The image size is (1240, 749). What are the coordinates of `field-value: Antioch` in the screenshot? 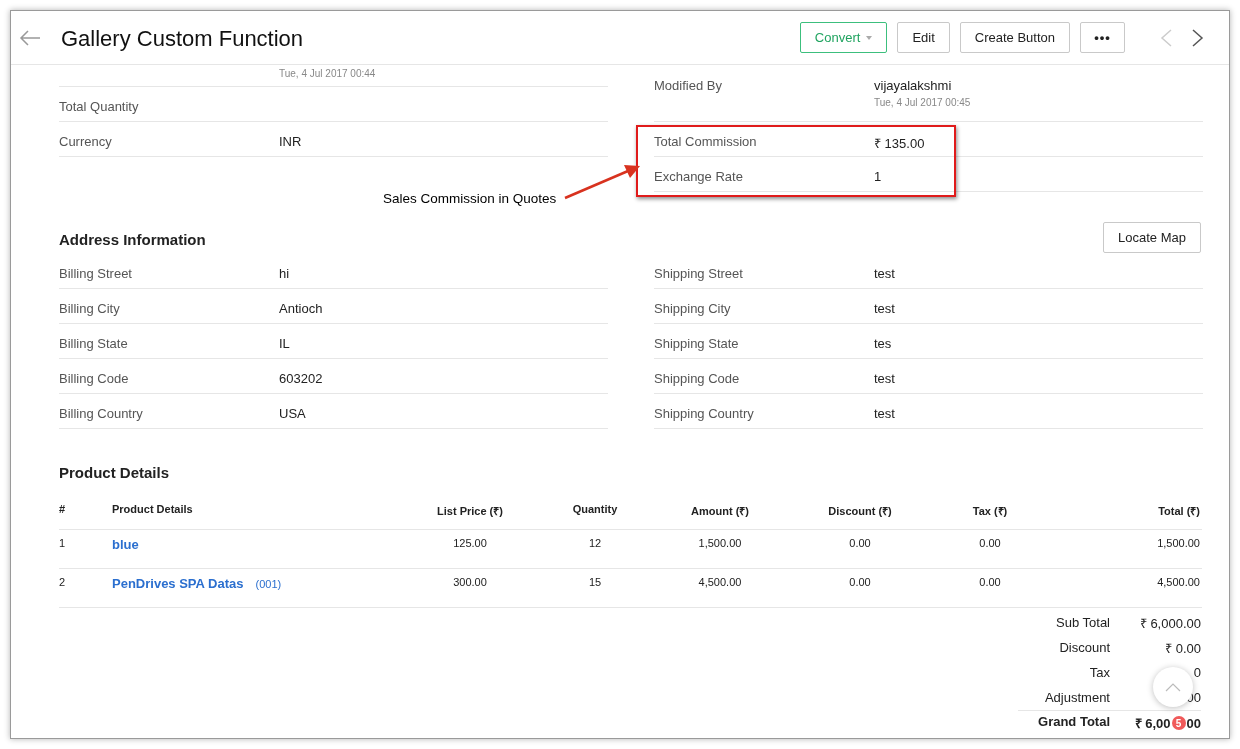 It's located at (301, 308).